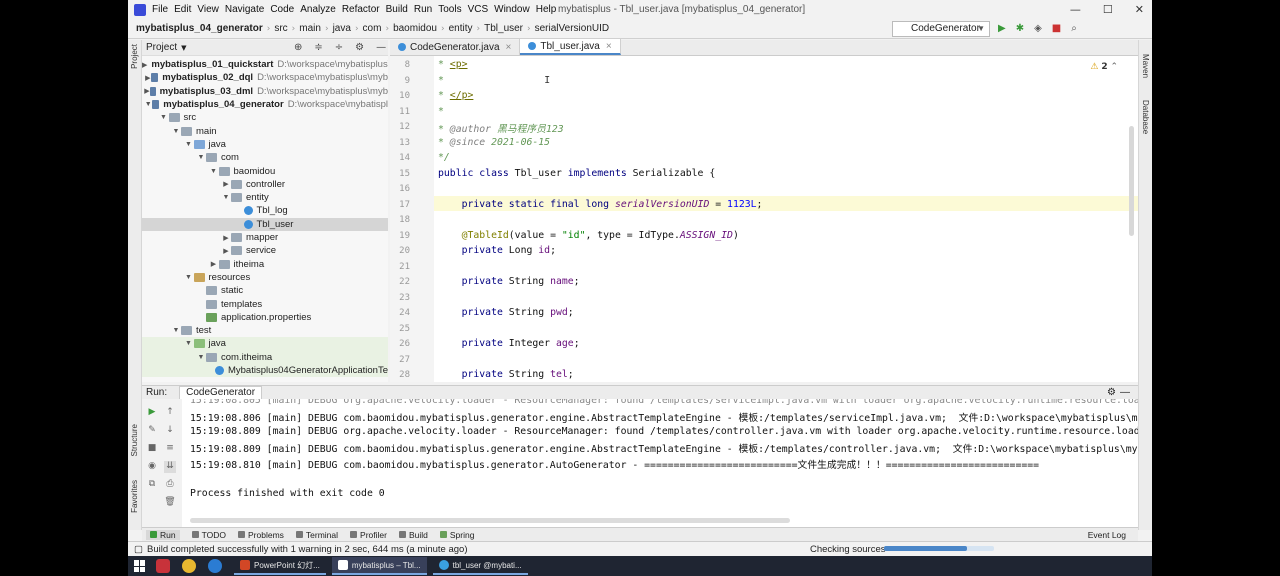 Image resolution: width=1280 pixels, height=576 pixels. Describe the element at coordinates (170, 503) in the screenshot. I see `trash-icon: 🗑` at that location.